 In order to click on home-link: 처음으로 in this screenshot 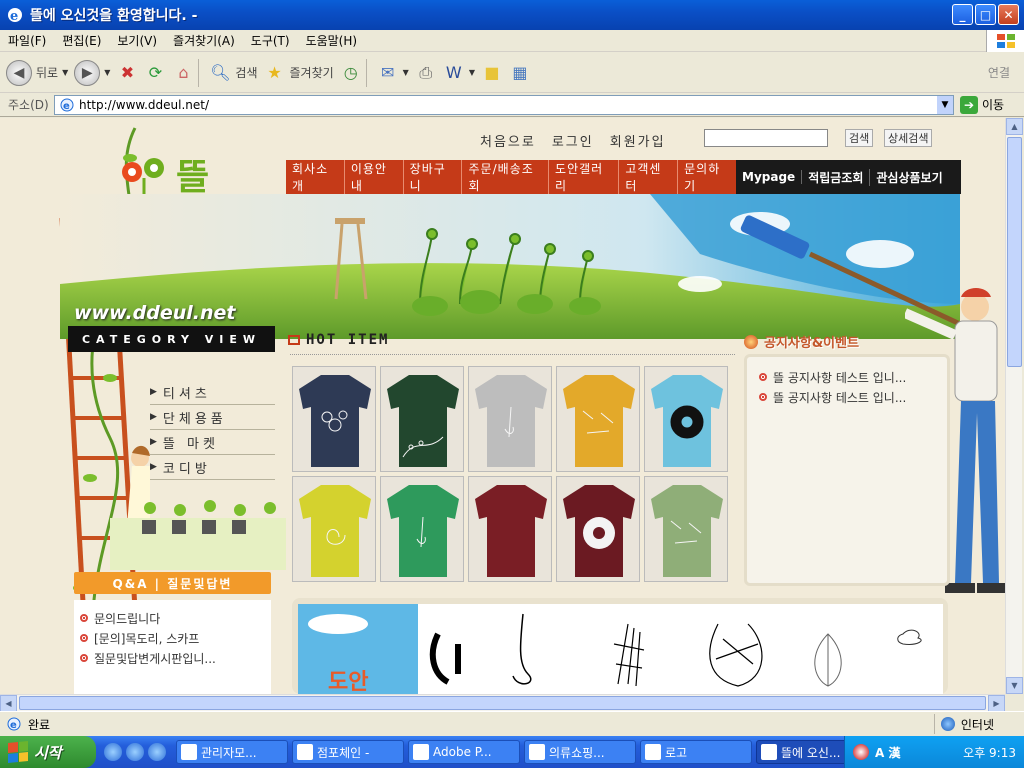, I will do `click(508, 140)`.